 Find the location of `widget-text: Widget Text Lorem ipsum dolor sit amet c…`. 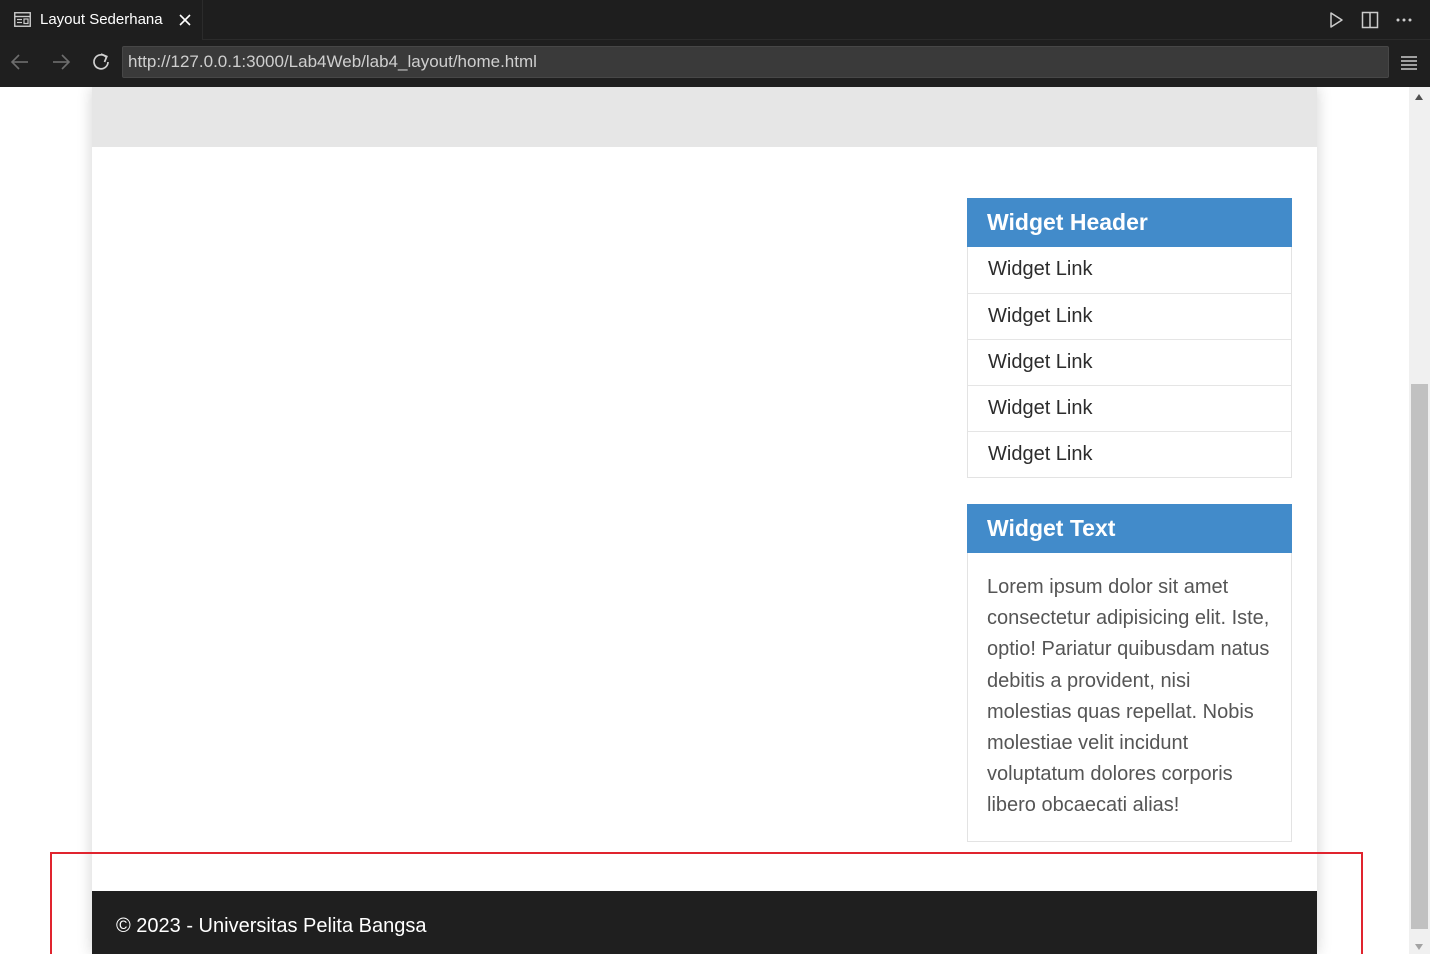

widget-text: Widget Text Lorem ipsum dolor sit amet c… is located at coordinates (1129, 673).